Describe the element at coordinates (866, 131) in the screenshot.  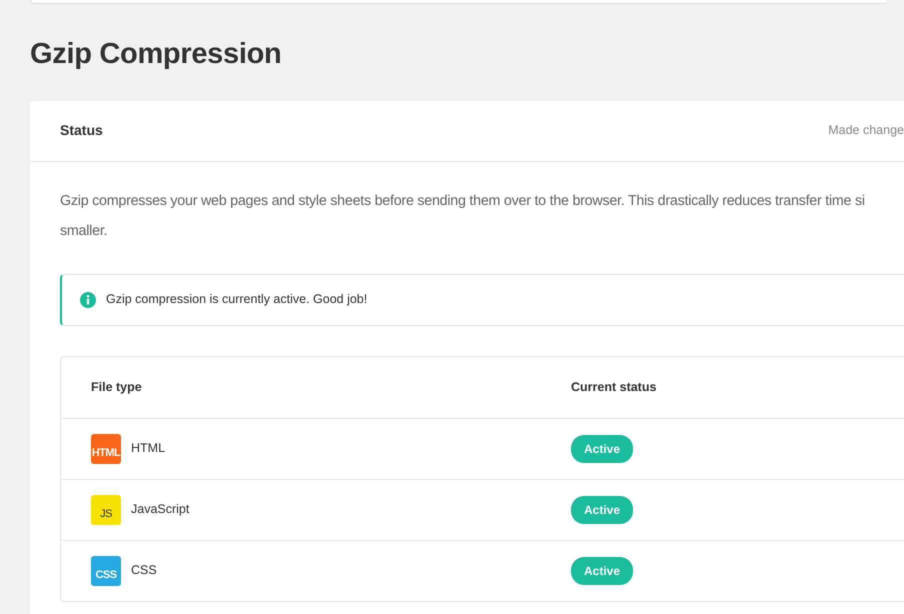
I see `header-note: Made change` at that location.